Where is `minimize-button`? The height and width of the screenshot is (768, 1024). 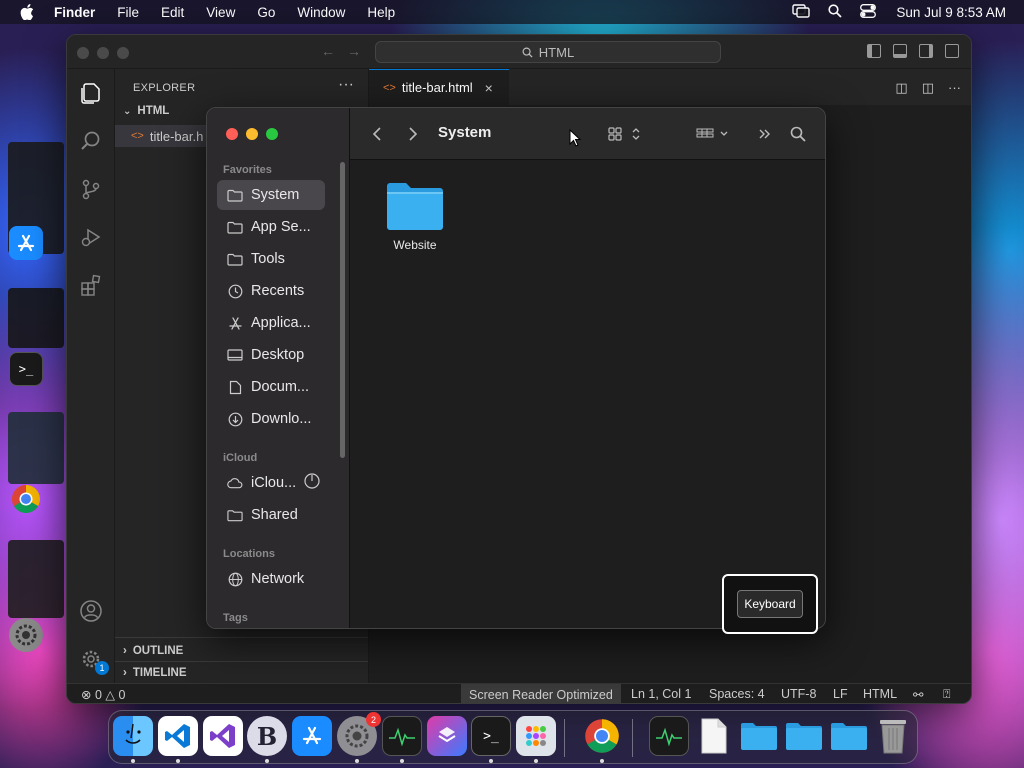 minimize-button is located at coordinates (252, 134).